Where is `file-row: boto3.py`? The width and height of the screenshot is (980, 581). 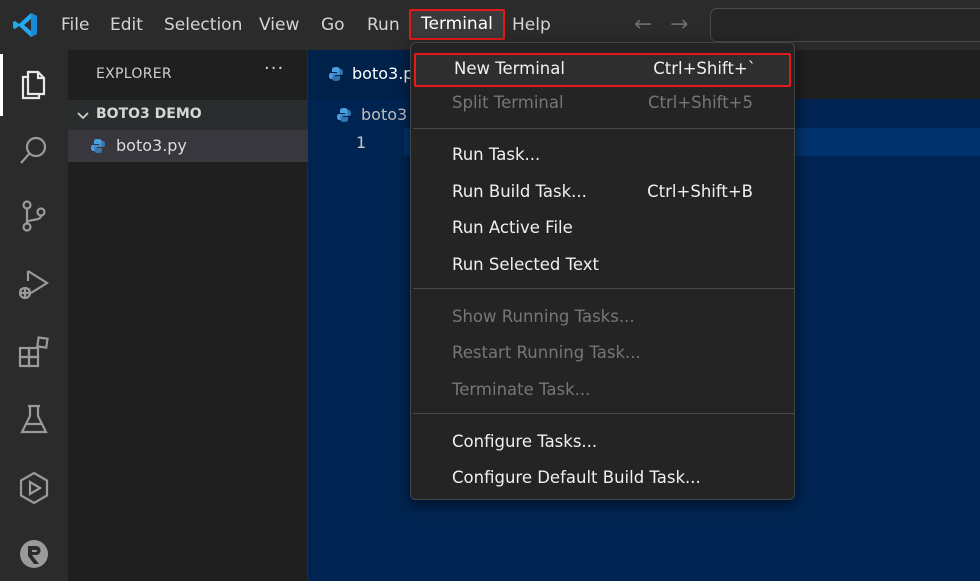 file-row: boto3.py is located at coordinates (188, 146).